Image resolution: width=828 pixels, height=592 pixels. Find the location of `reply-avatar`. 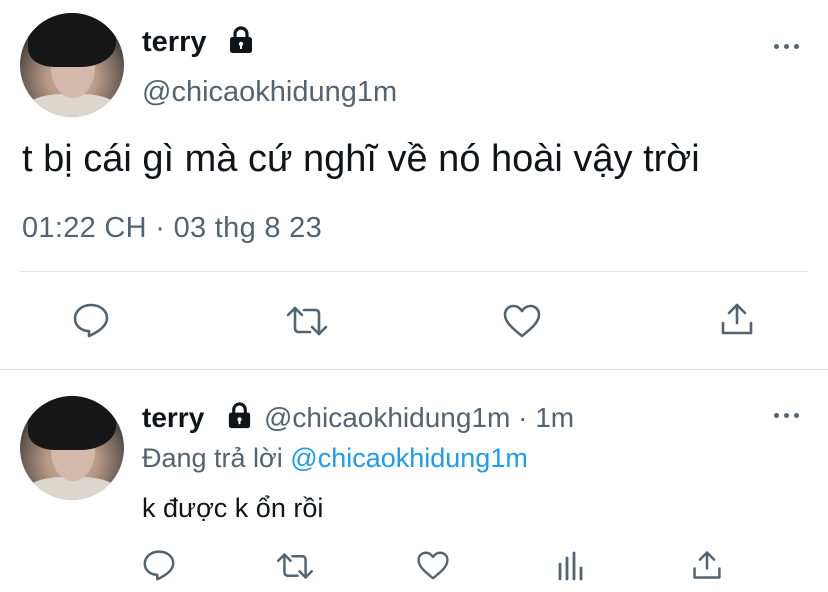

reply-avatar is located at coordinates (72, 448).